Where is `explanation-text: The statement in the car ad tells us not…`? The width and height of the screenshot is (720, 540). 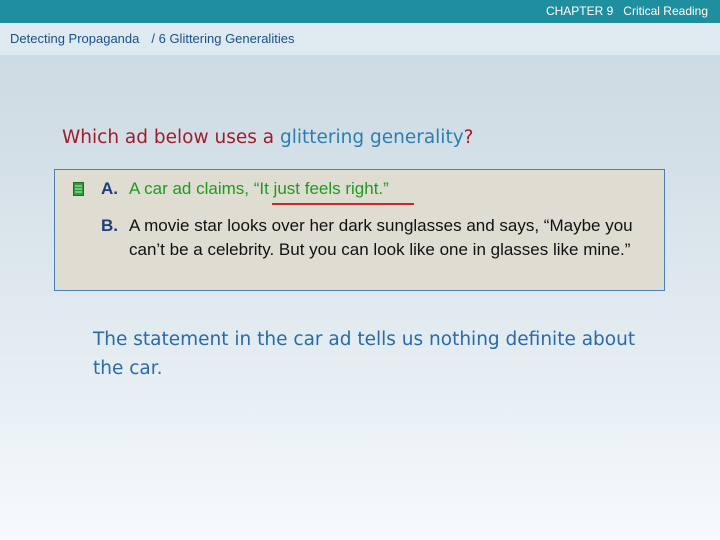
explanation-text: The statement in the car ad tells us not… is located at coordinates (364, 354).